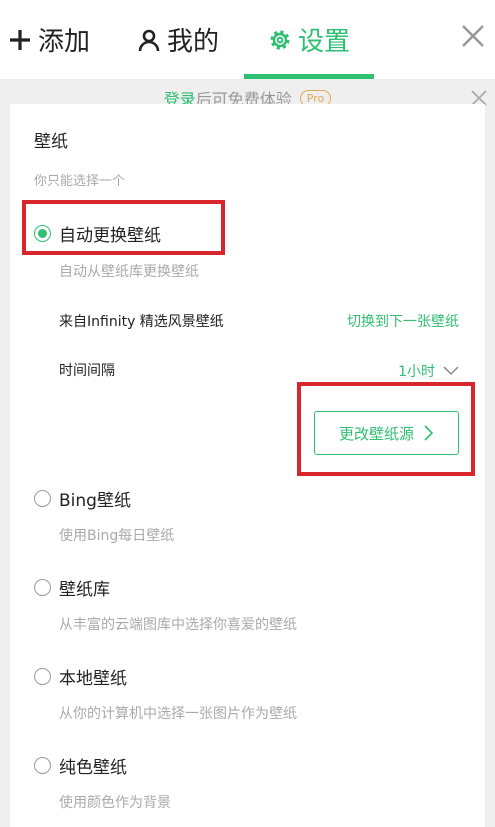 Image resolution: width=495 pixels, height=827 pixels. Describe the element at coordinates (93, 679) in the screenshot. I see `option-label: 本地壁纸` at that location.